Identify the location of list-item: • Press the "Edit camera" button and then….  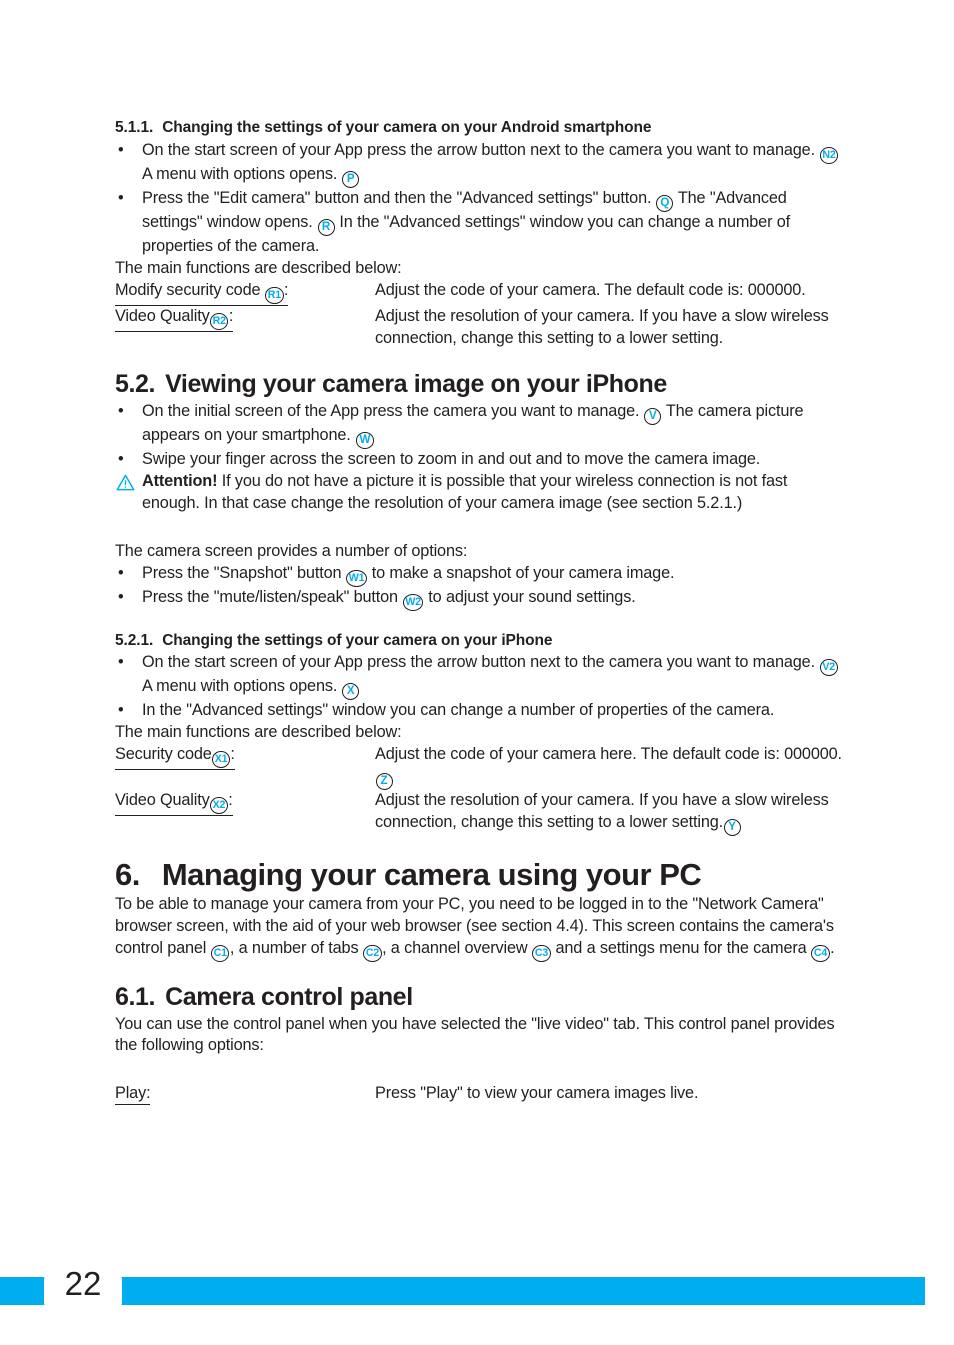
(480, 223).